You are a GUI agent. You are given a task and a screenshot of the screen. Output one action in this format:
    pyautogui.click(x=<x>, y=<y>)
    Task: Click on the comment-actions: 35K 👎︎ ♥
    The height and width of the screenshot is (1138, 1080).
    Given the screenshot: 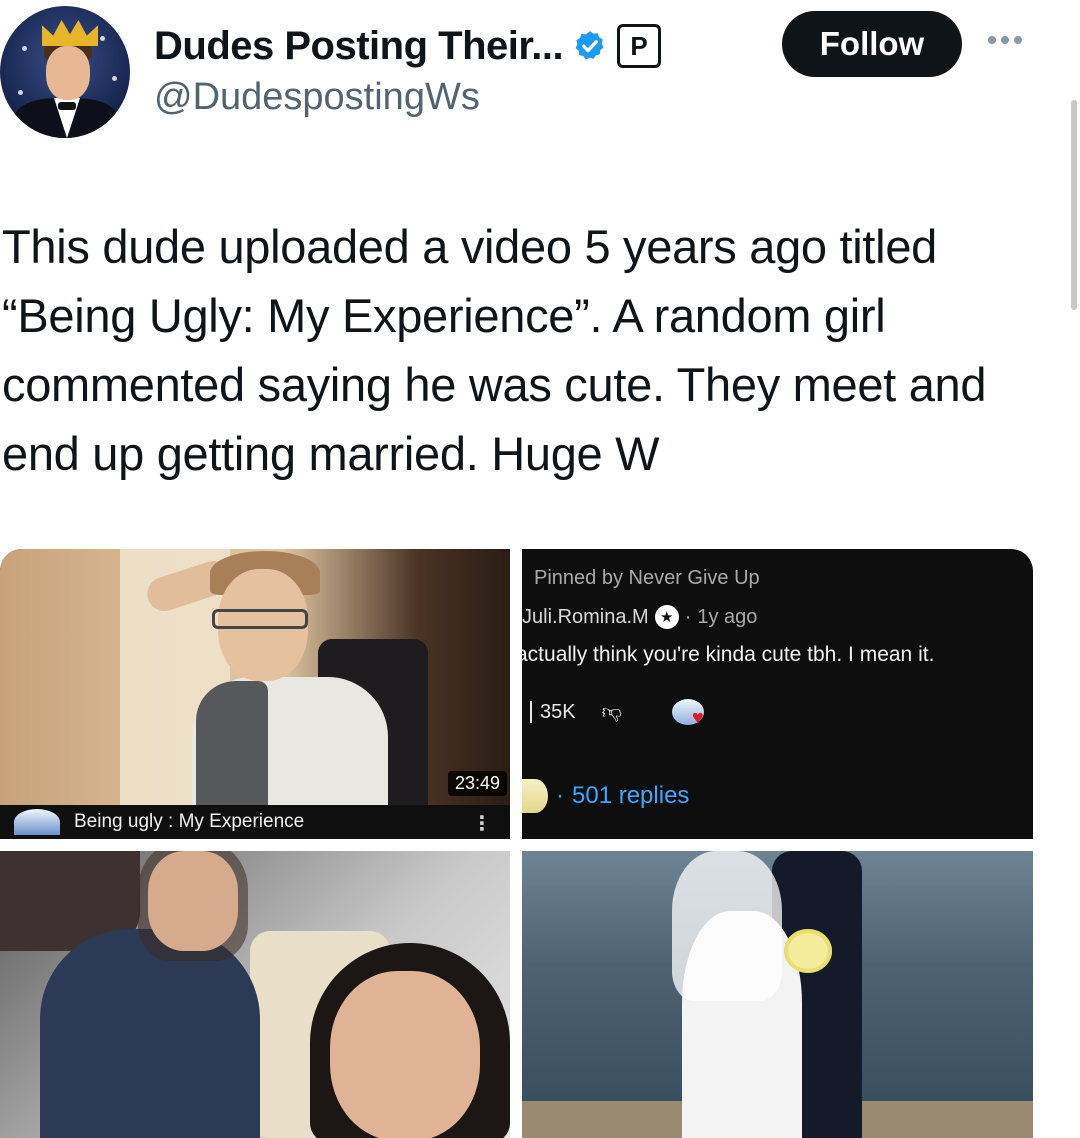 What is the action you would take?
    pyautogui.click(x=613, y=714)
    